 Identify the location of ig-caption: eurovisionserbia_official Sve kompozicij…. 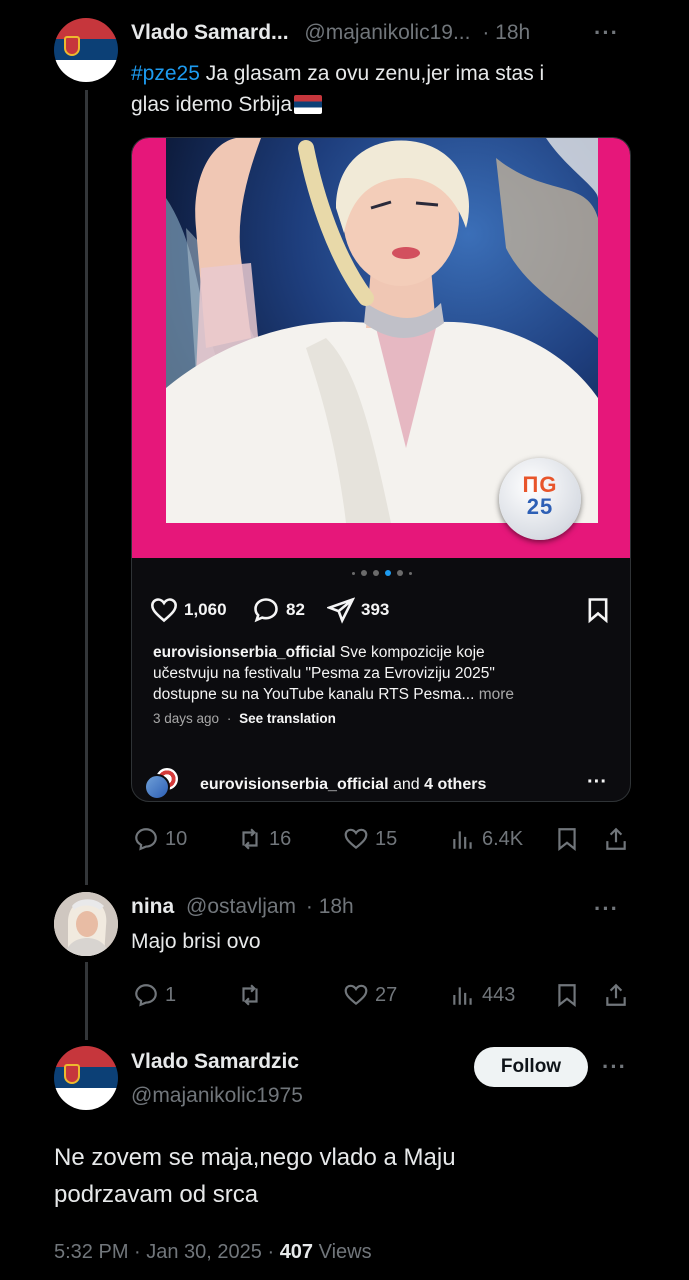
(334, 673).